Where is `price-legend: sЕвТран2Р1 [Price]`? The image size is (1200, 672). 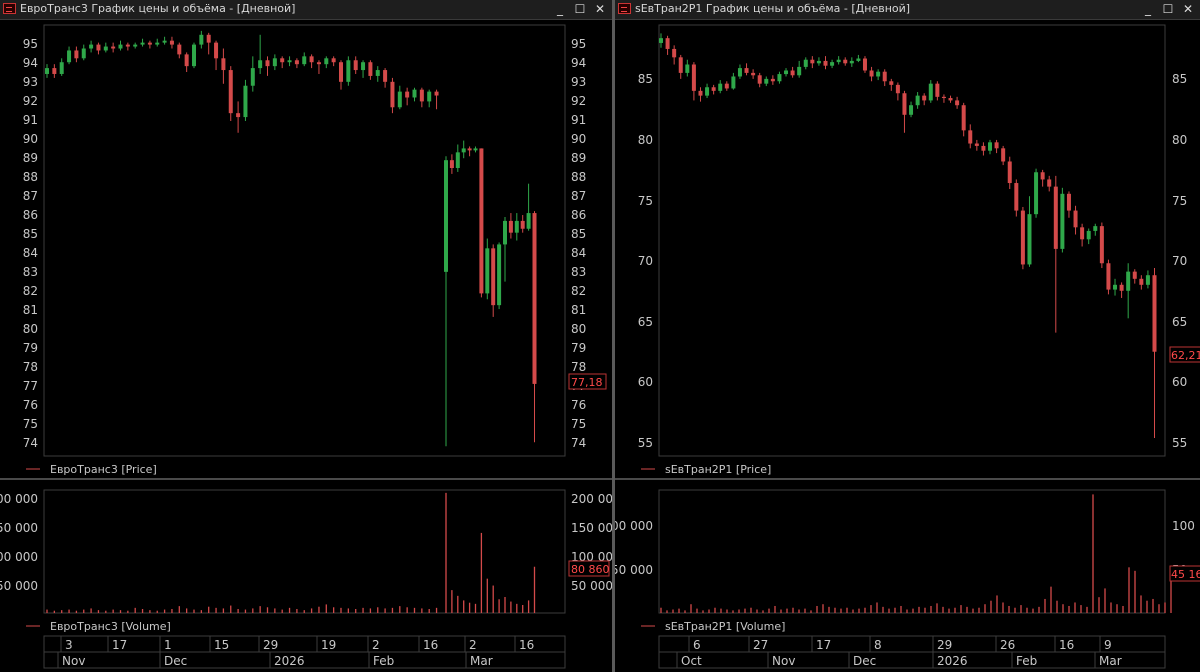 price-legend: sЕвТран2Р1 [Price] is located at coordinates (718, 469).